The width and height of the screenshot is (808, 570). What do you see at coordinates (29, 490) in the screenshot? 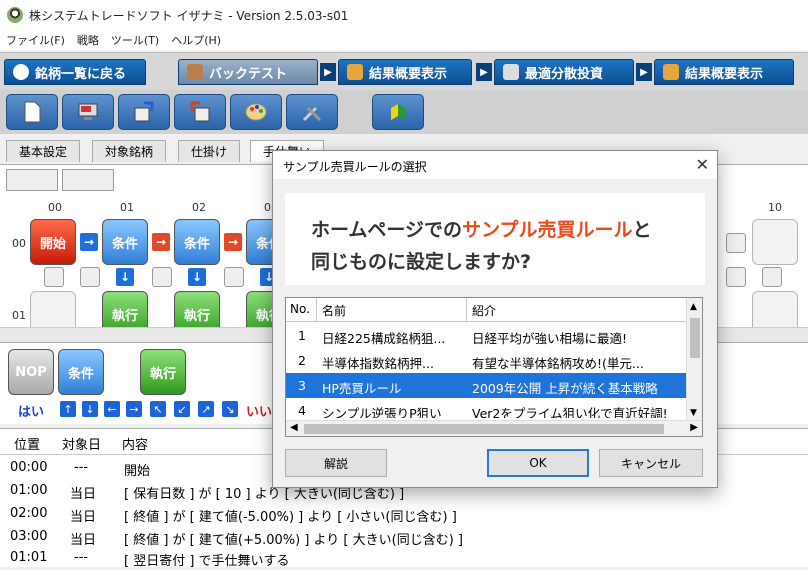
I see `cell-position: 01:00` at bounding box center [29, 490].